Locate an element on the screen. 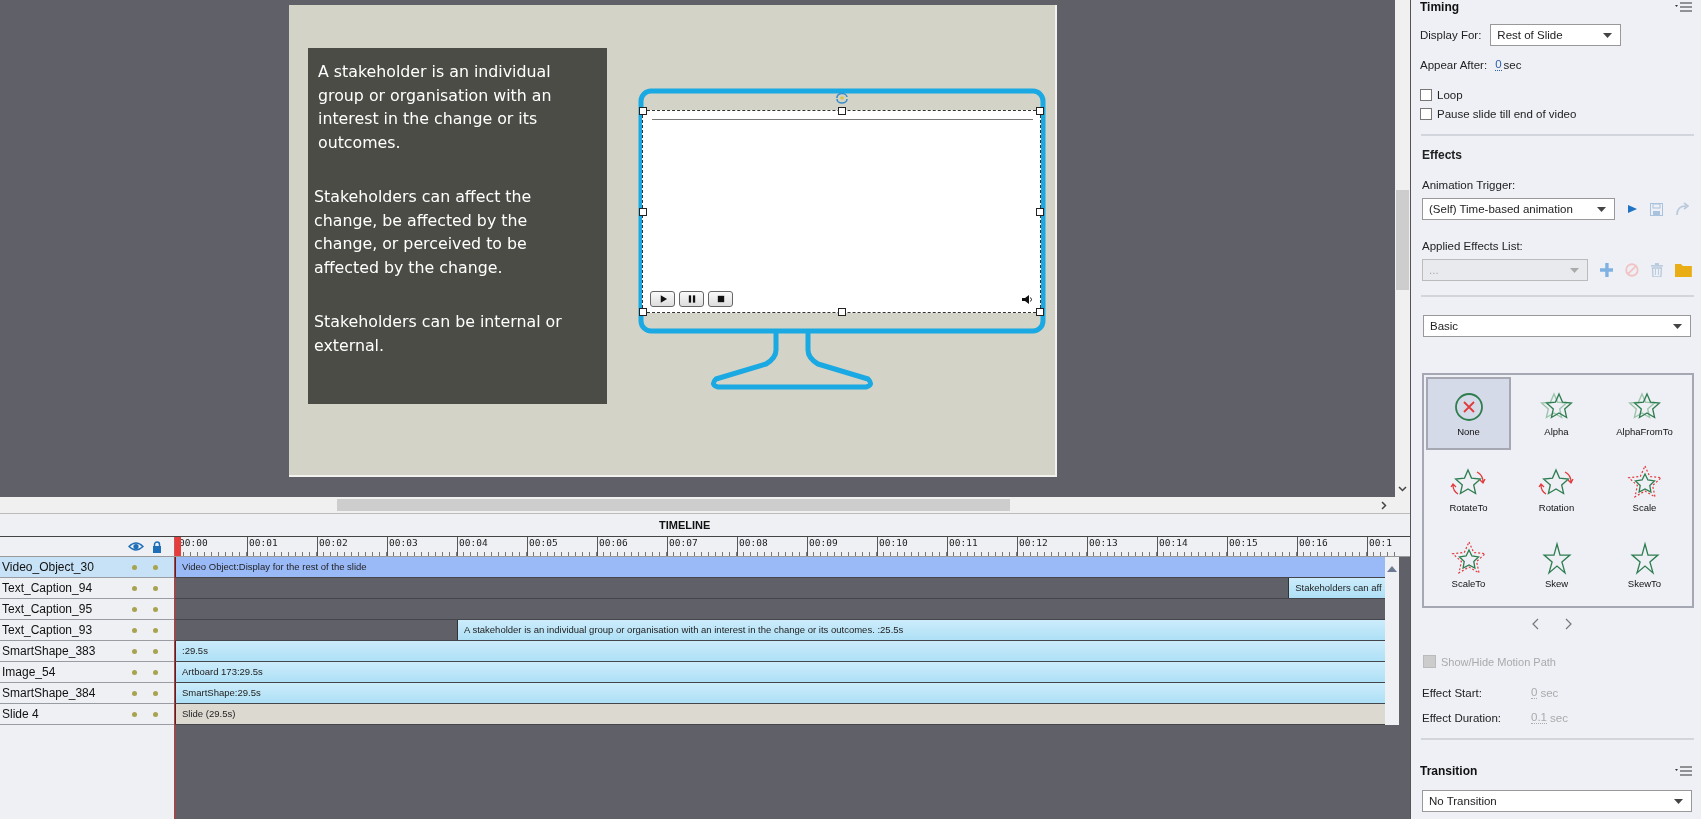 The image size is (1701, 819). stop-button is located at coordinates (720, 299).